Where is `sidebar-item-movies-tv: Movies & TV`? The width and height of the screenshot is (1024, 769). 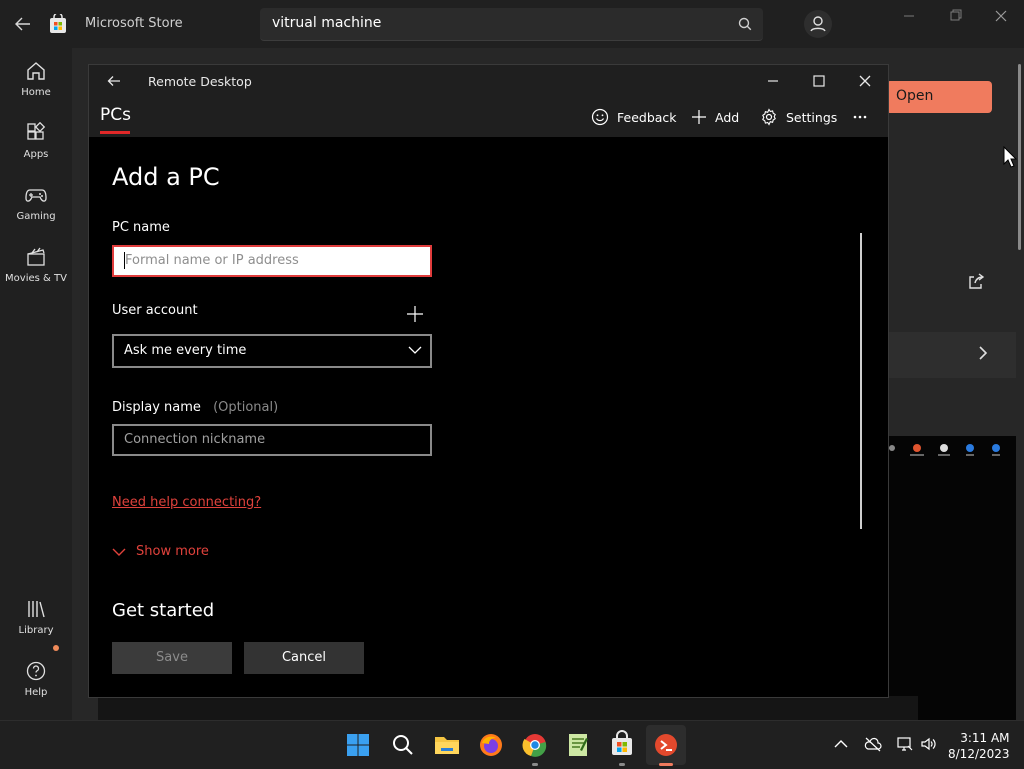
sidebar-item-movies-tv: Movies & TV is located at coordinates (36, 265).